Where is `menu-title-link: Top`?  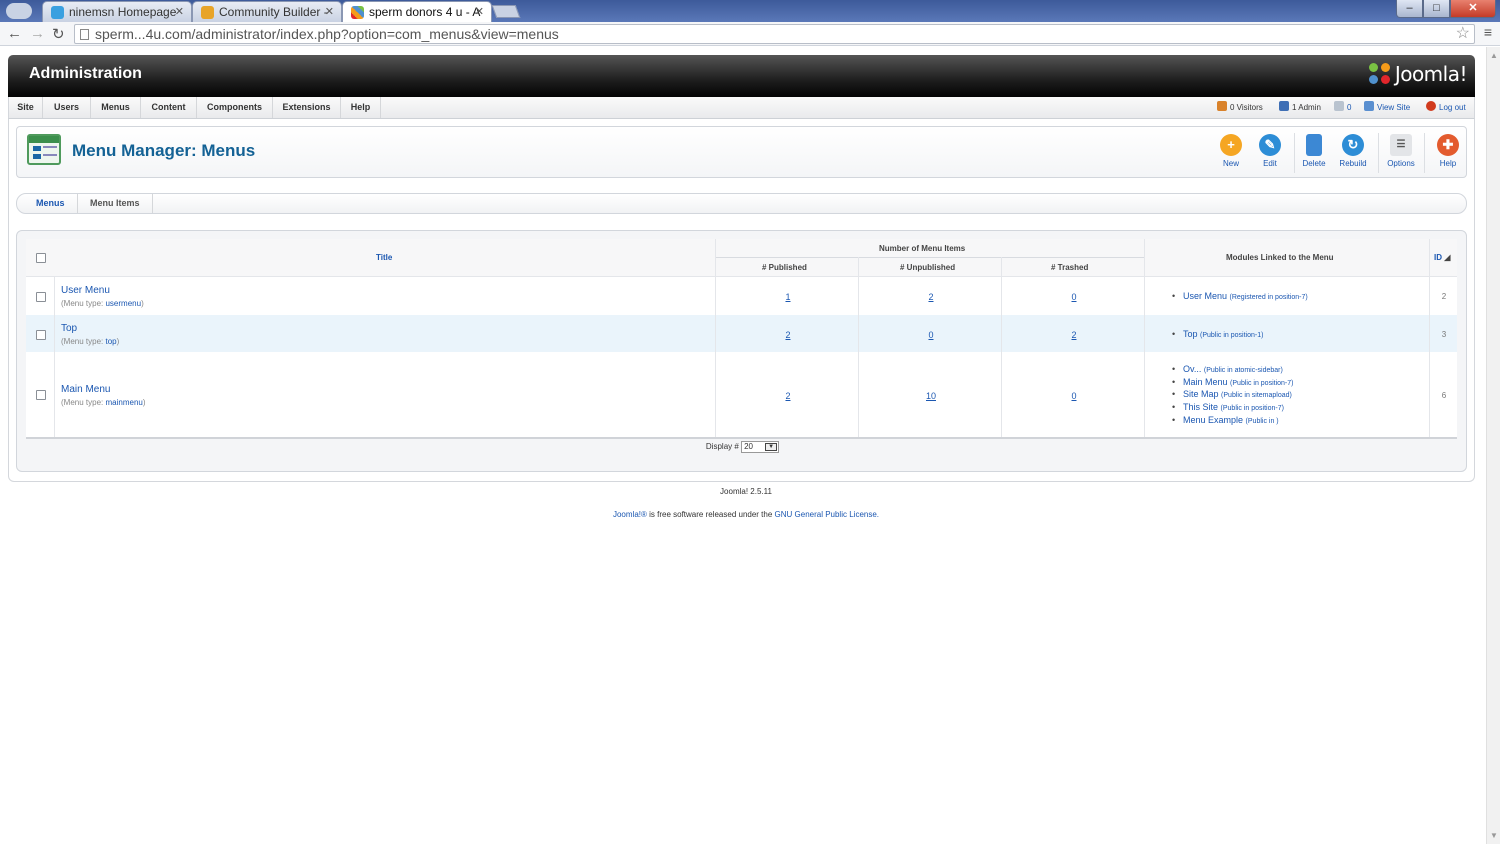
menu-title-link: Top is located at coordinates (69, 328).